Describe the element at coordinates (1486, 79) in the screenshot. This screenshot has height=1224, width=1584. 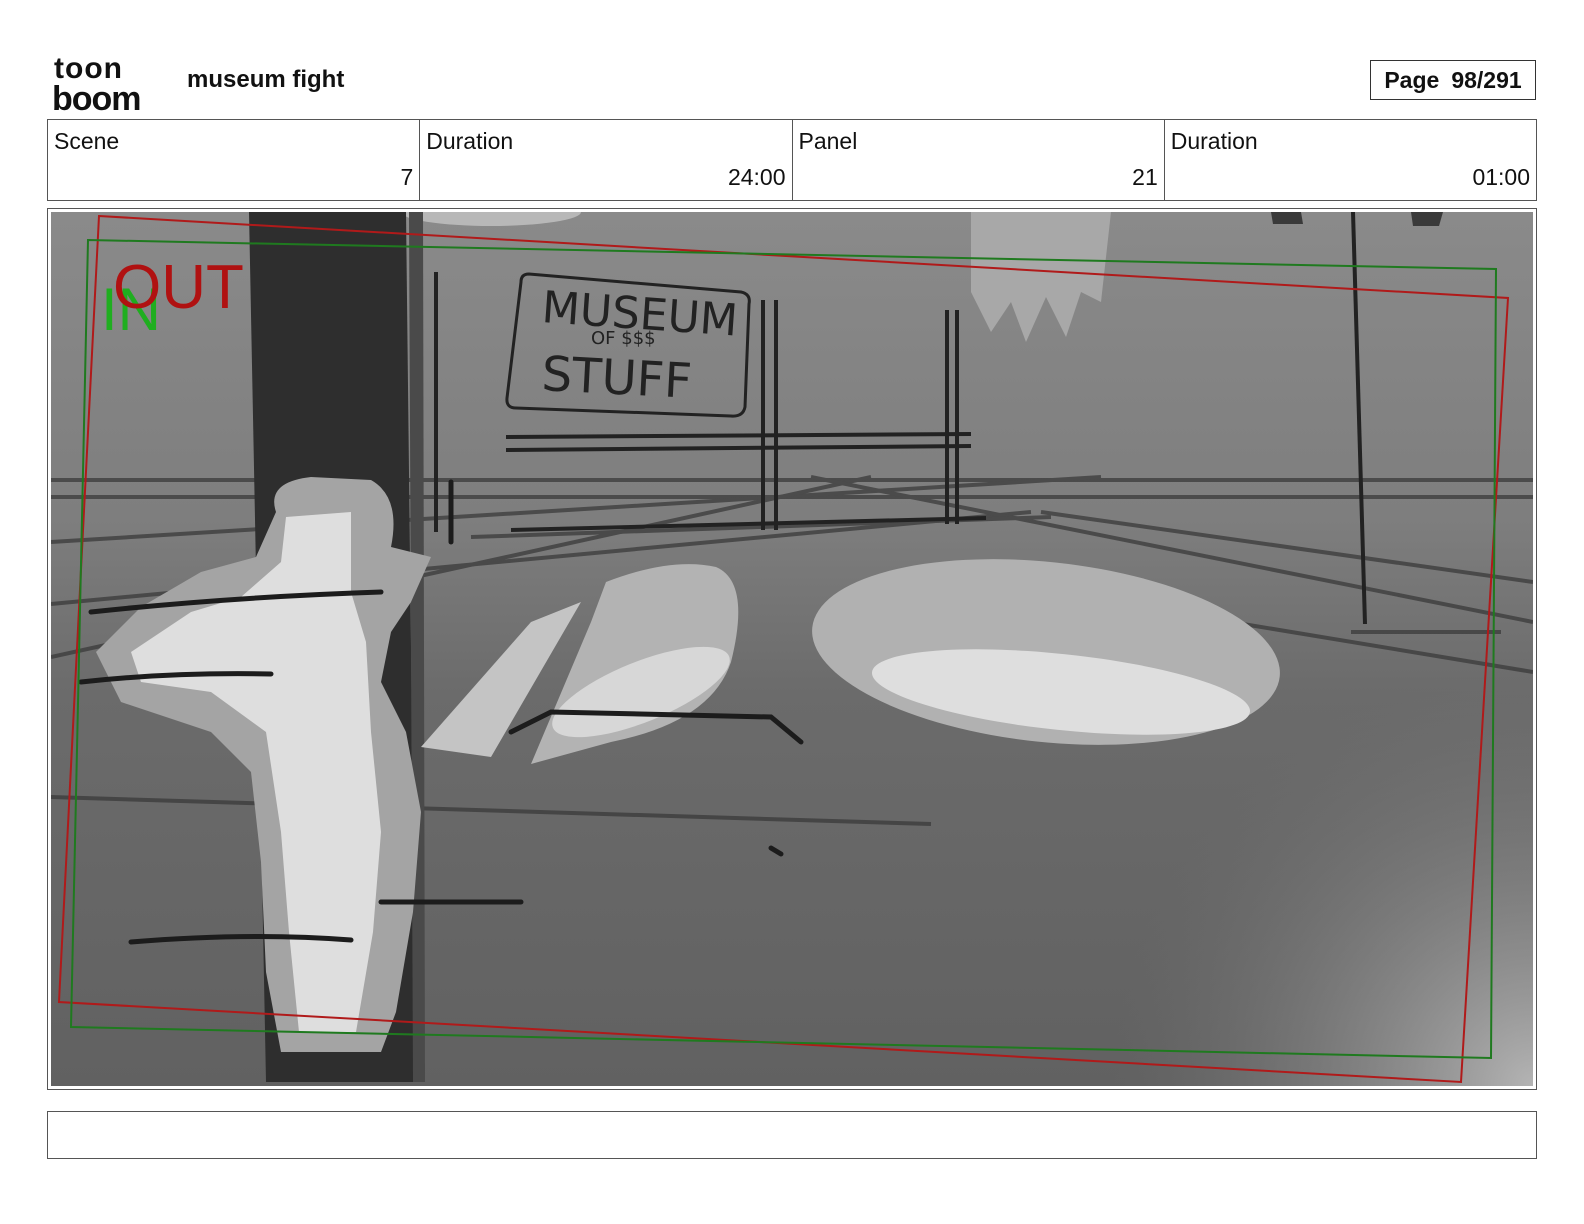
I see `page-number: 98/291` at that location.